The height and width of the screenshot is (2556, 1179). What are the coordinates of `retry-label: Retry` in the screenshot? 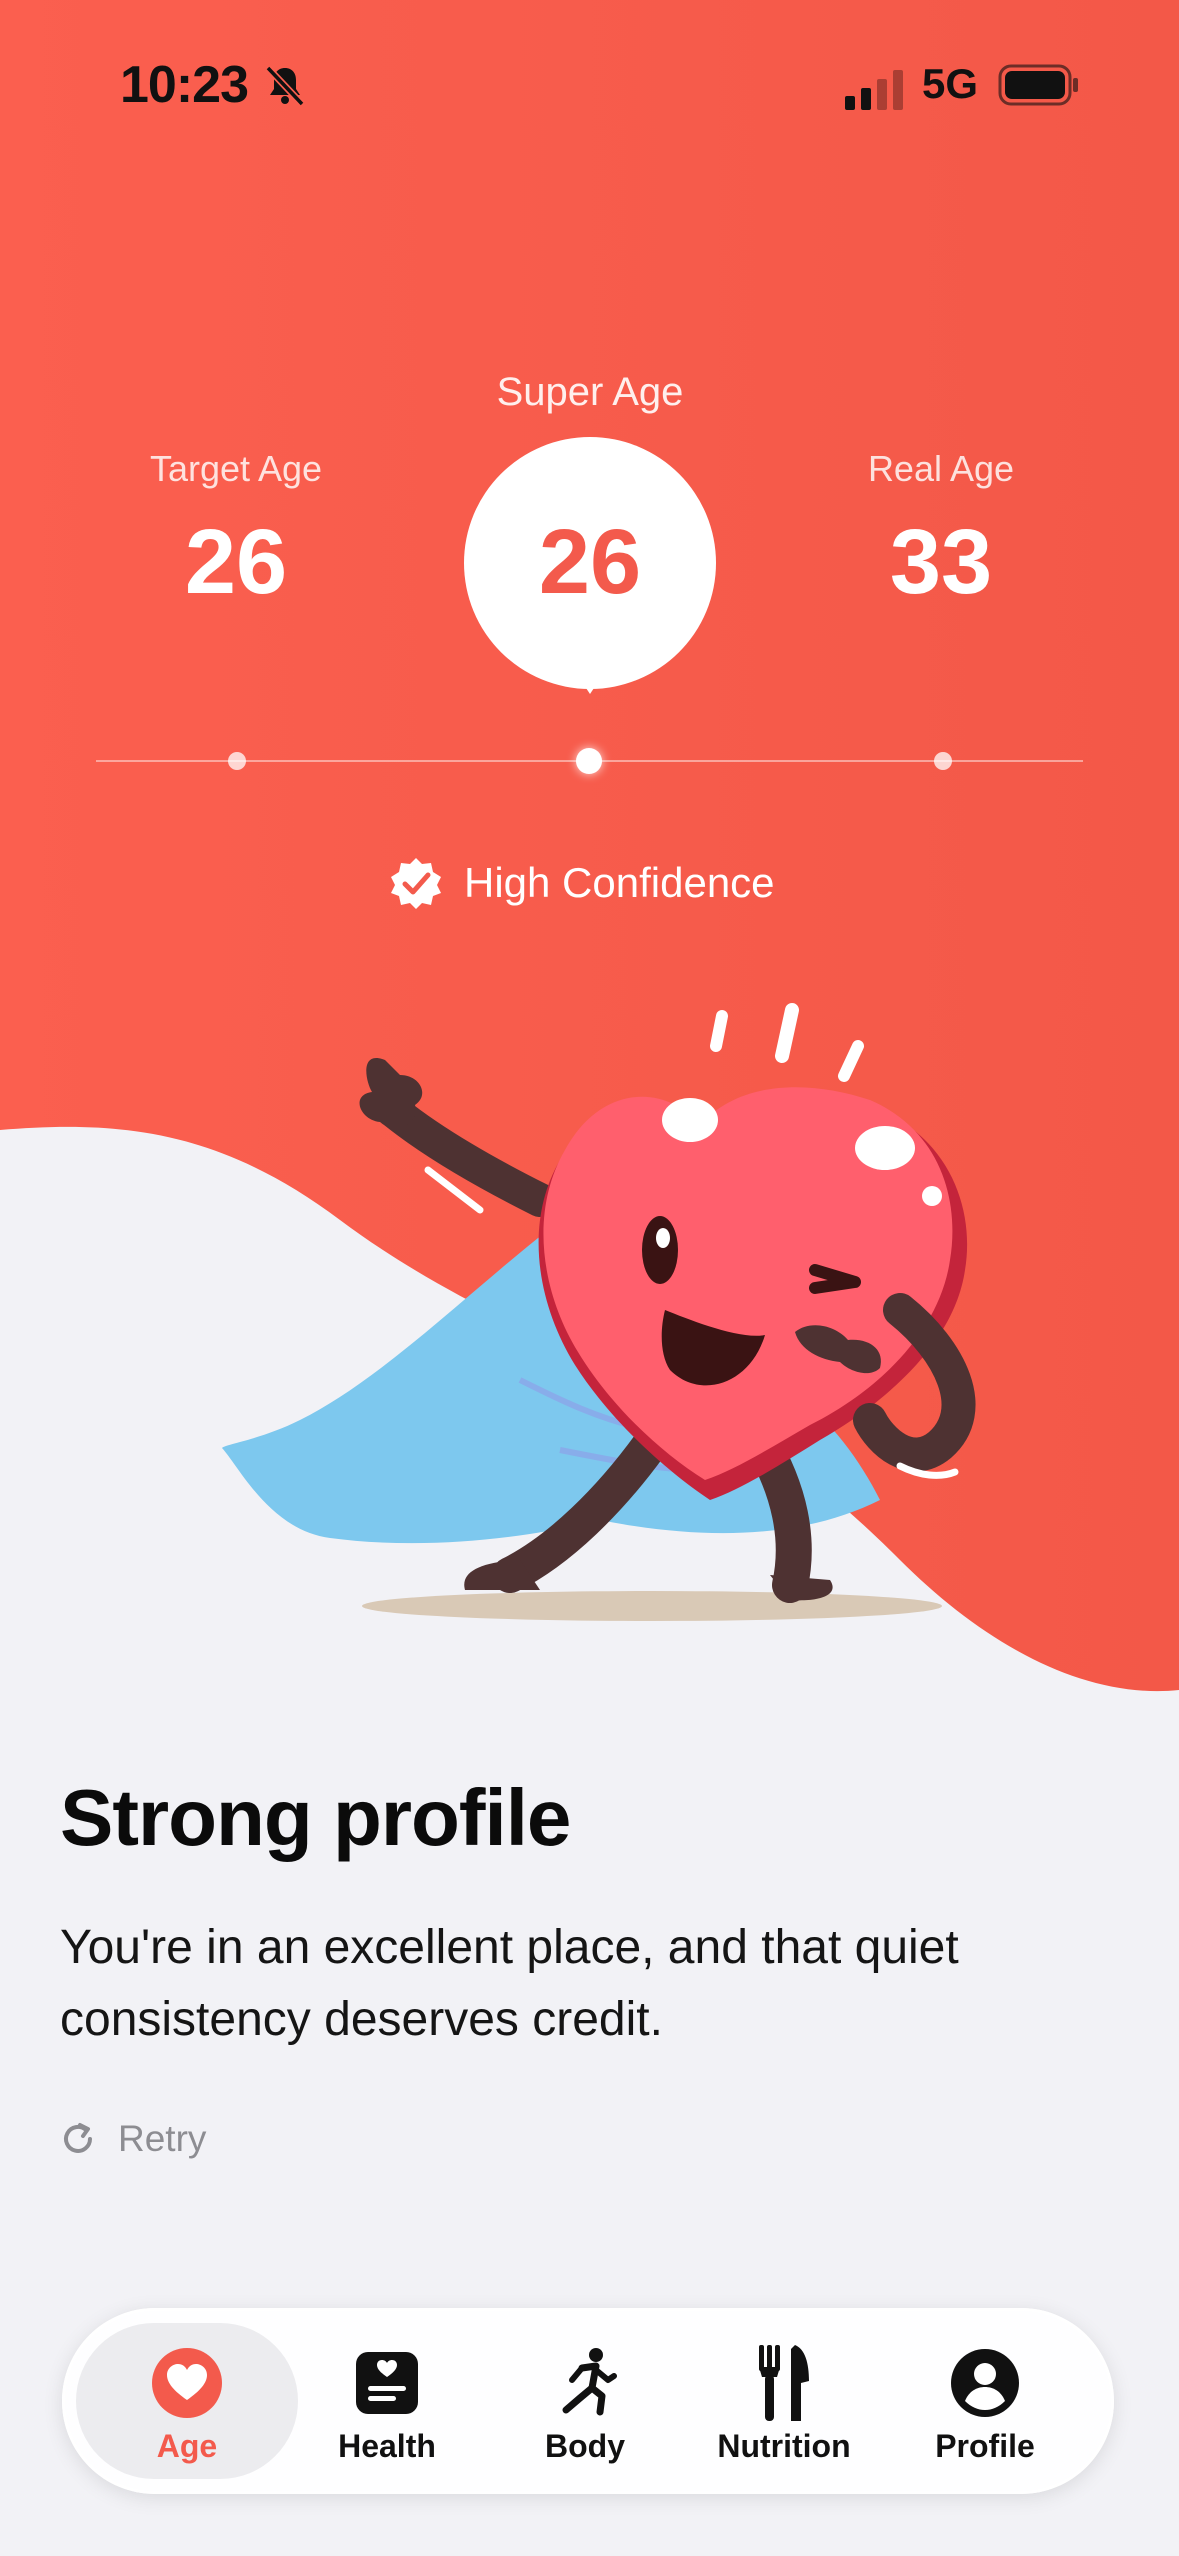 It's located at (162, 2138).